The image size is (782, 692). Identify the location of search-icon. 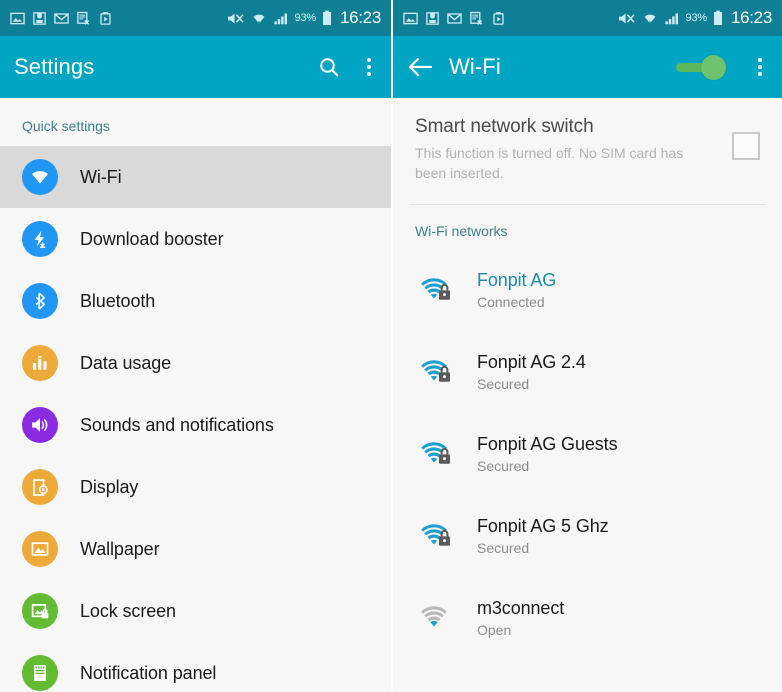
(329, 67).